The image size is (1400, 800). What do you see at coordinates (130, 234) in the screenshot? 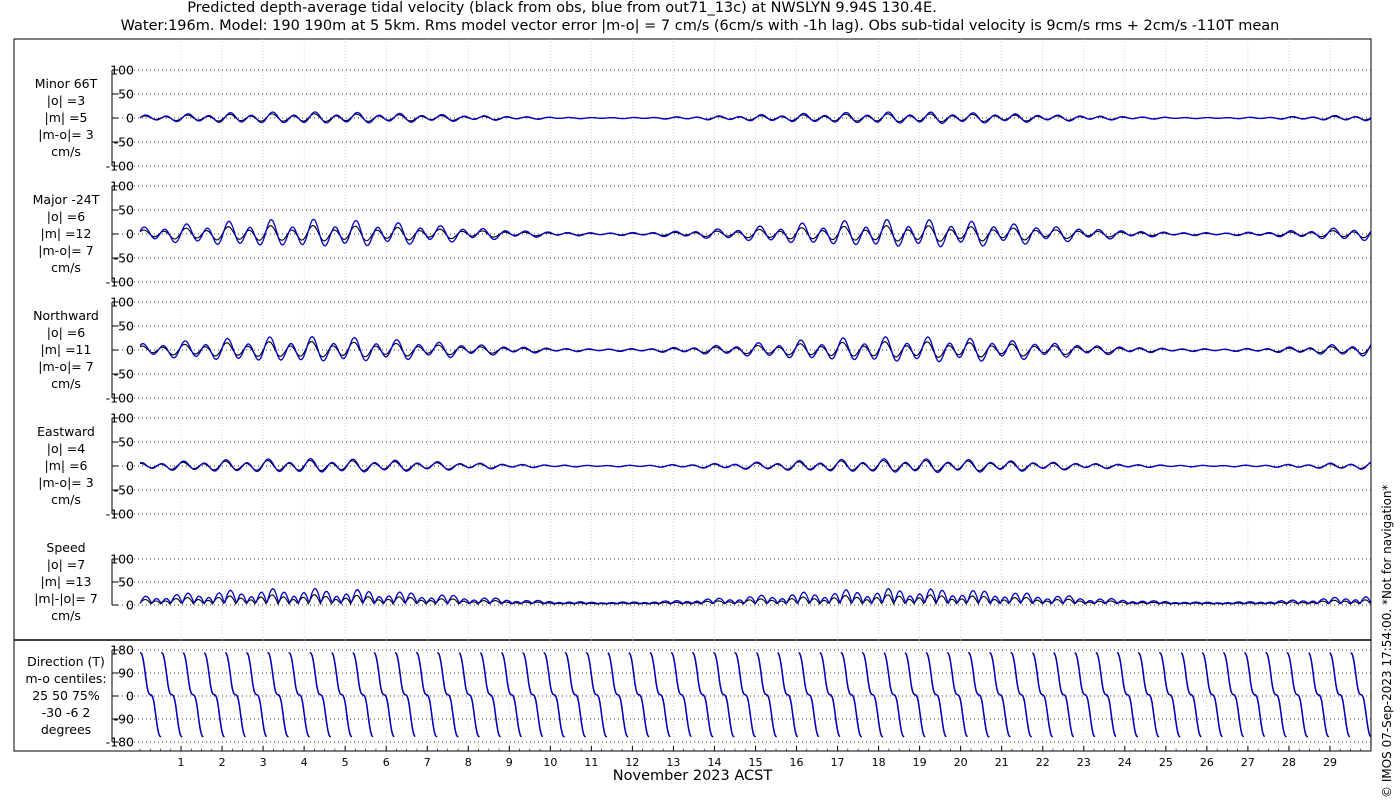
I see `panel-major-24t-y-tick-label: 0` at bounding box center [130, 234].